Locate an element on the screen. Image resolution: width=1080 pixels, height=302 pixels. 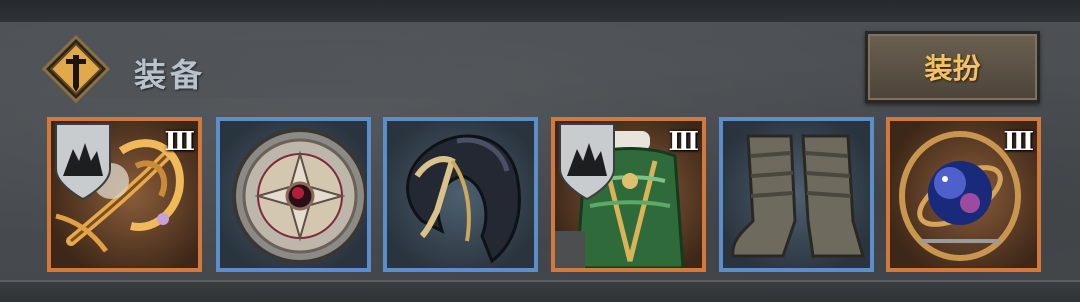
shield-icon is located at coordinates (299, 196).